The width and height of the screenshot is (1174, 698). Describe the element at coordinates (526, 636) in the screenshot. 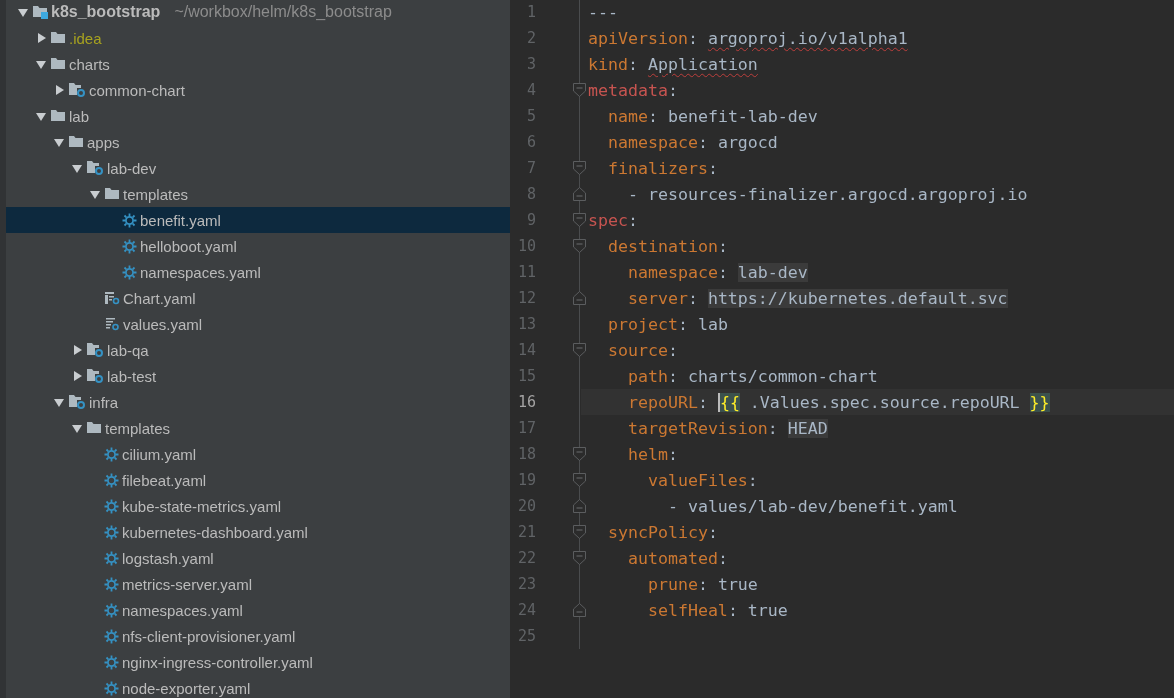

I see `line-number: 25` at that location.